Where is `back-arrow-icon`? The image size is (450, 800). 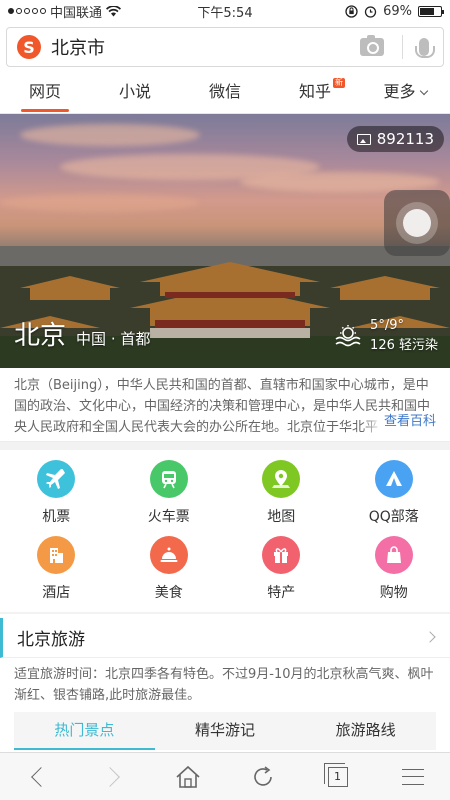
back-arrow-icon is located at coordinates (40, 776).